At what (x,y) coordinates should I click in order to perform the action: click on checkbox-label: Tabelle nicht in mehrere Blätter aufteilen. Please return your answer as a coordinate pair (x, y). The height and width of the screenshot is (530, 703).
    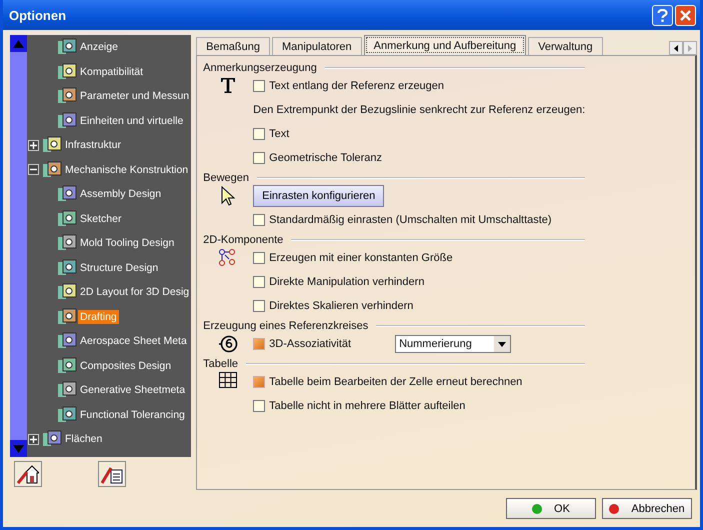
    Looking at the image, I should click on (367, 406).